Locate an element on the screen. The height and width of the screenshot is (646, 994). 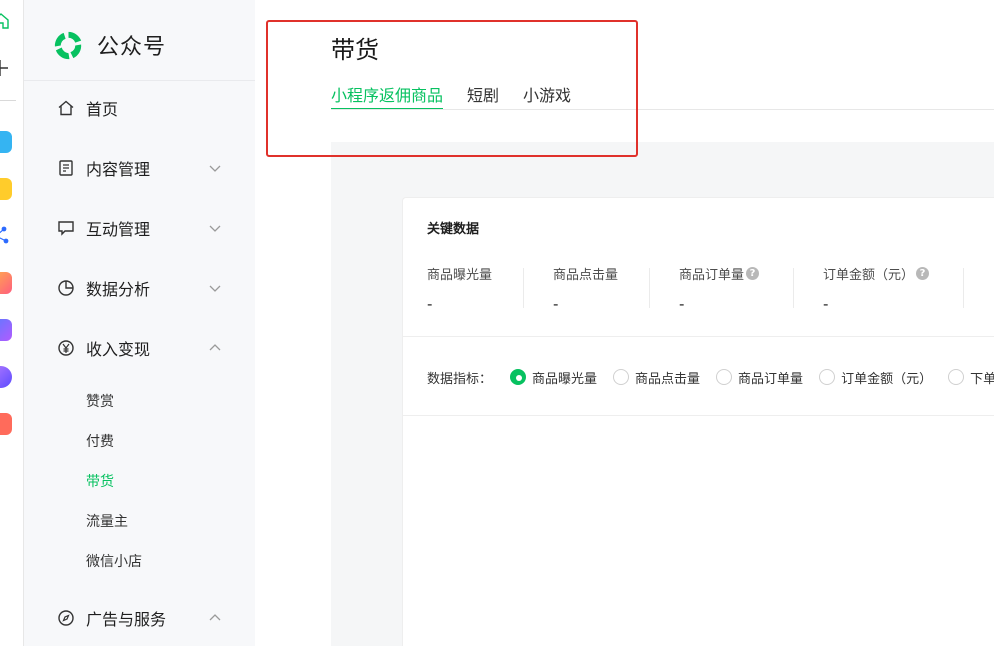
yuan-icon is located at coordinates (66, 348).